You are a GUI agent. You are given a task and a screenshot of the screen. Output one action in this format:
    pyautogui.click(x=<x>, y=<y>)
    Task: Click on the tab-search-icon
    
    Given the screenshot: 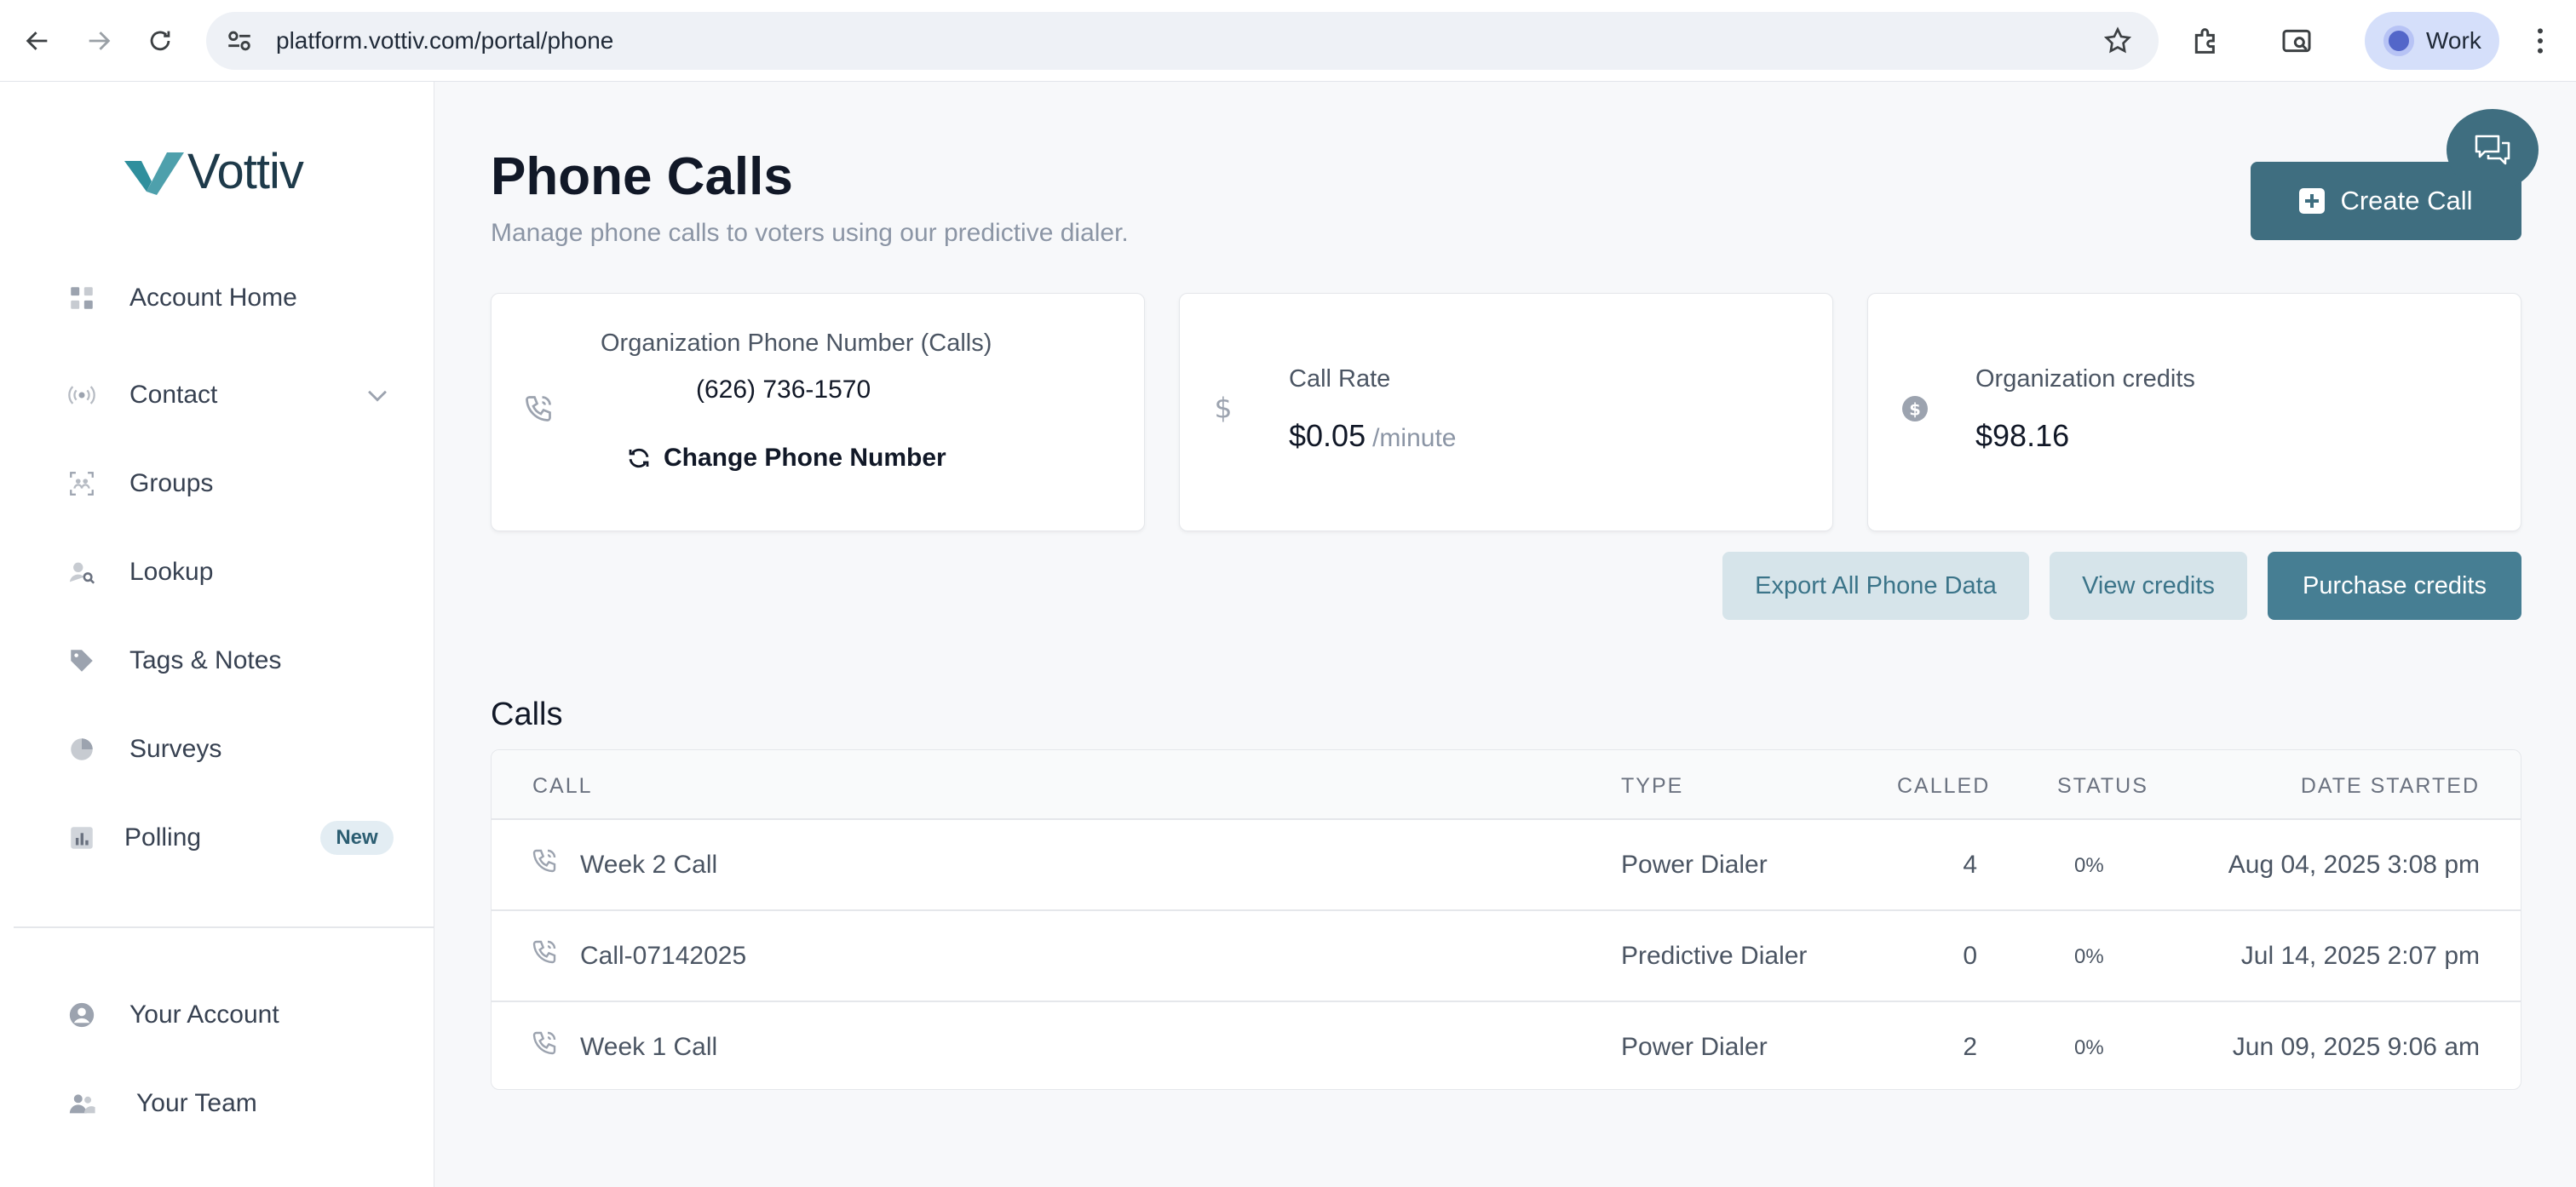 What is the action you would take?
    pyautogui.click(x=2297, y=41)
    